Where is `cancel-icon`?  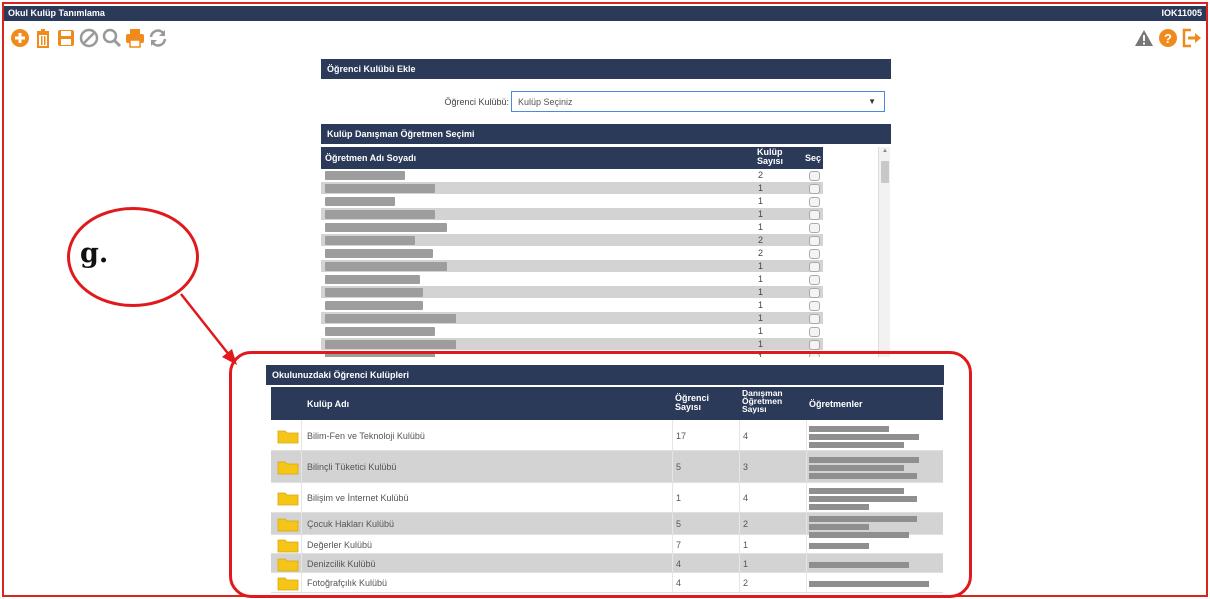 cancel-icon is located at coordinates (89, 38).